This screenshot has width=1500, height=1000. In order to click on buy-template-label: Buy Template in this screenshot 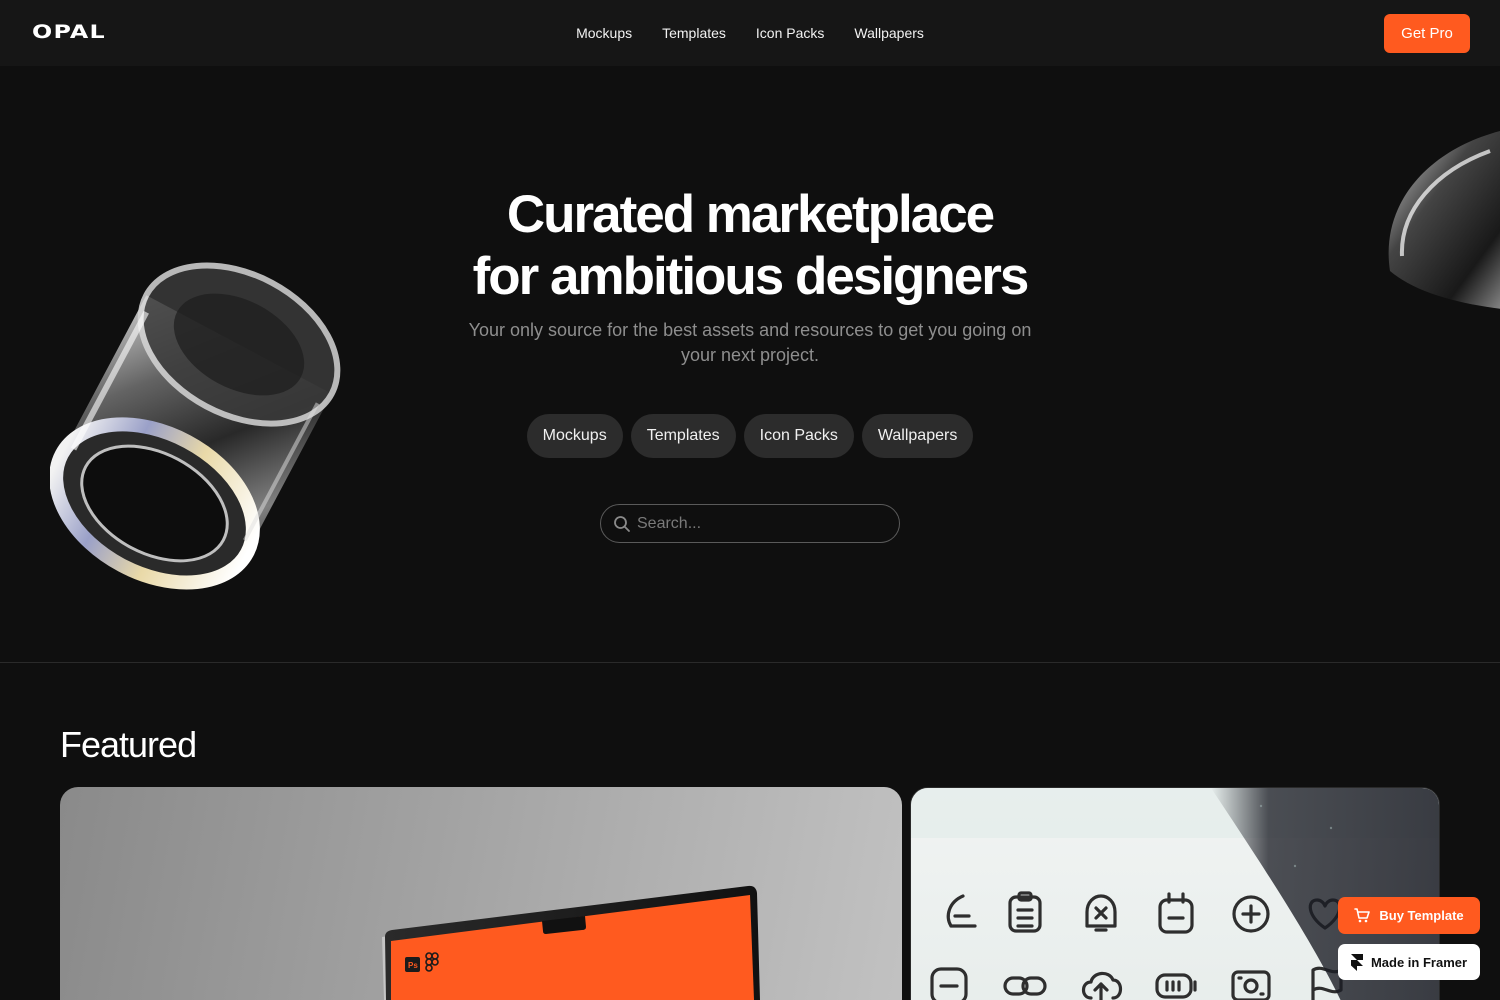, I will do `click(1421, 915)`.